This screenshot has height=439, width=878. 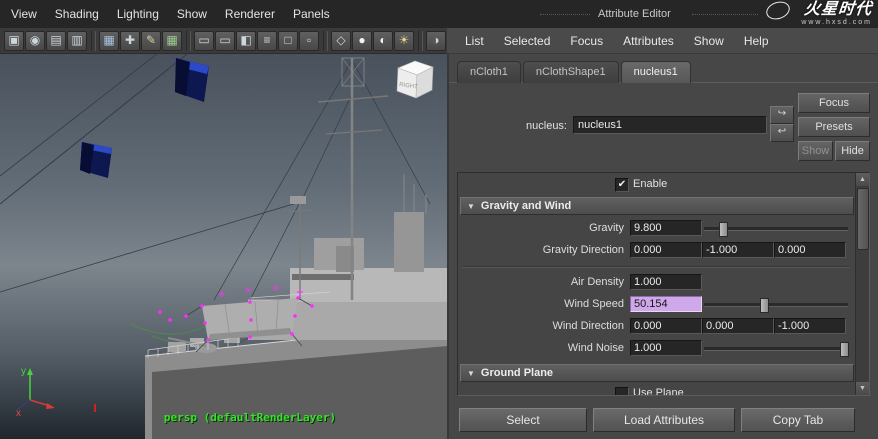 What do you see at coordinates (723, 229) in the screenshot?
I see `gravity-slider-handle` at bounding box center [723, 229].